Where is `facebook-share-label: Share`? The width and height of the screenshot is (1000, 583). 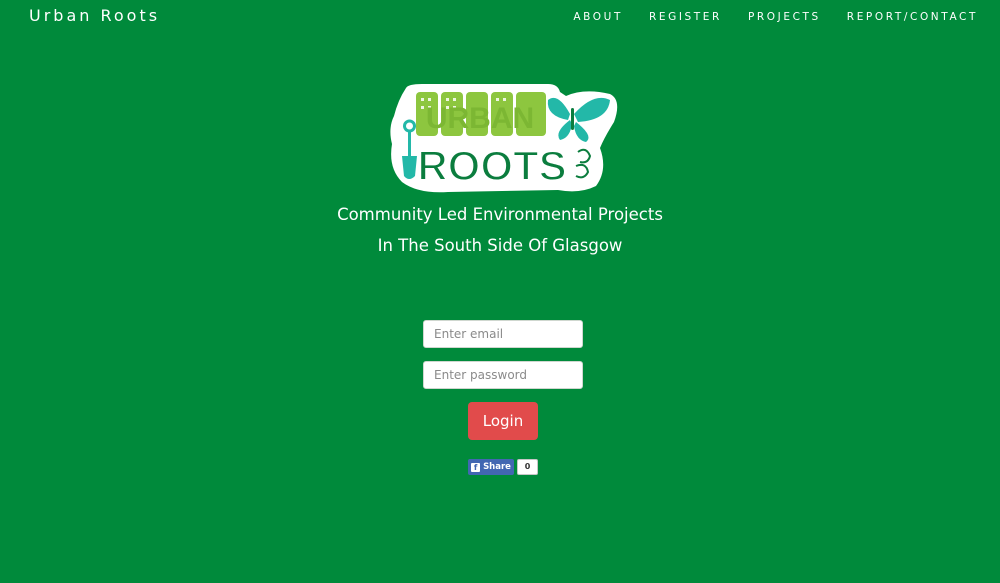 facebook-share-label: Share is located at coordinates (497, 467).